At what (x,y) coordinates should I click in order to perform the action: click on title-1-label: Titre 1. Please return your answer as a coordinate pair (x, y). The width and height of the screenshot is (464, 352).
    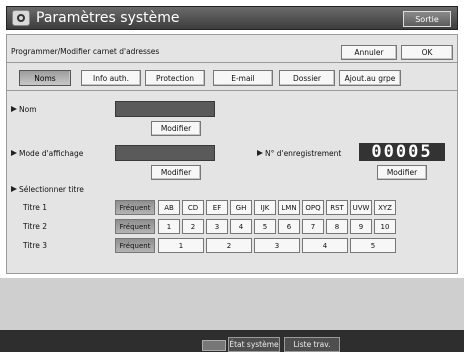
    Looking at the image, I should click on (35, 207).